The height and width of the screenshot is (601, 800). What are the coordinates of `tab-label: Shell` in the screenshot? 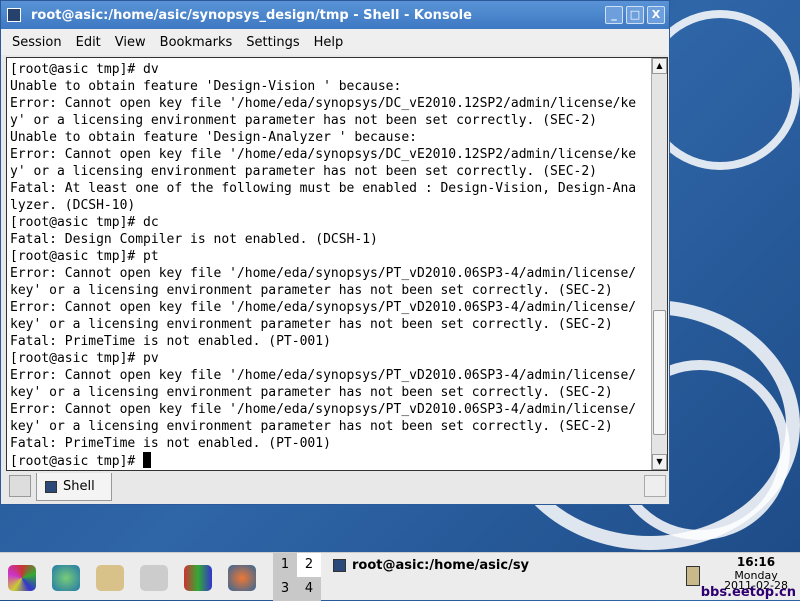 It's located at (79, 486).